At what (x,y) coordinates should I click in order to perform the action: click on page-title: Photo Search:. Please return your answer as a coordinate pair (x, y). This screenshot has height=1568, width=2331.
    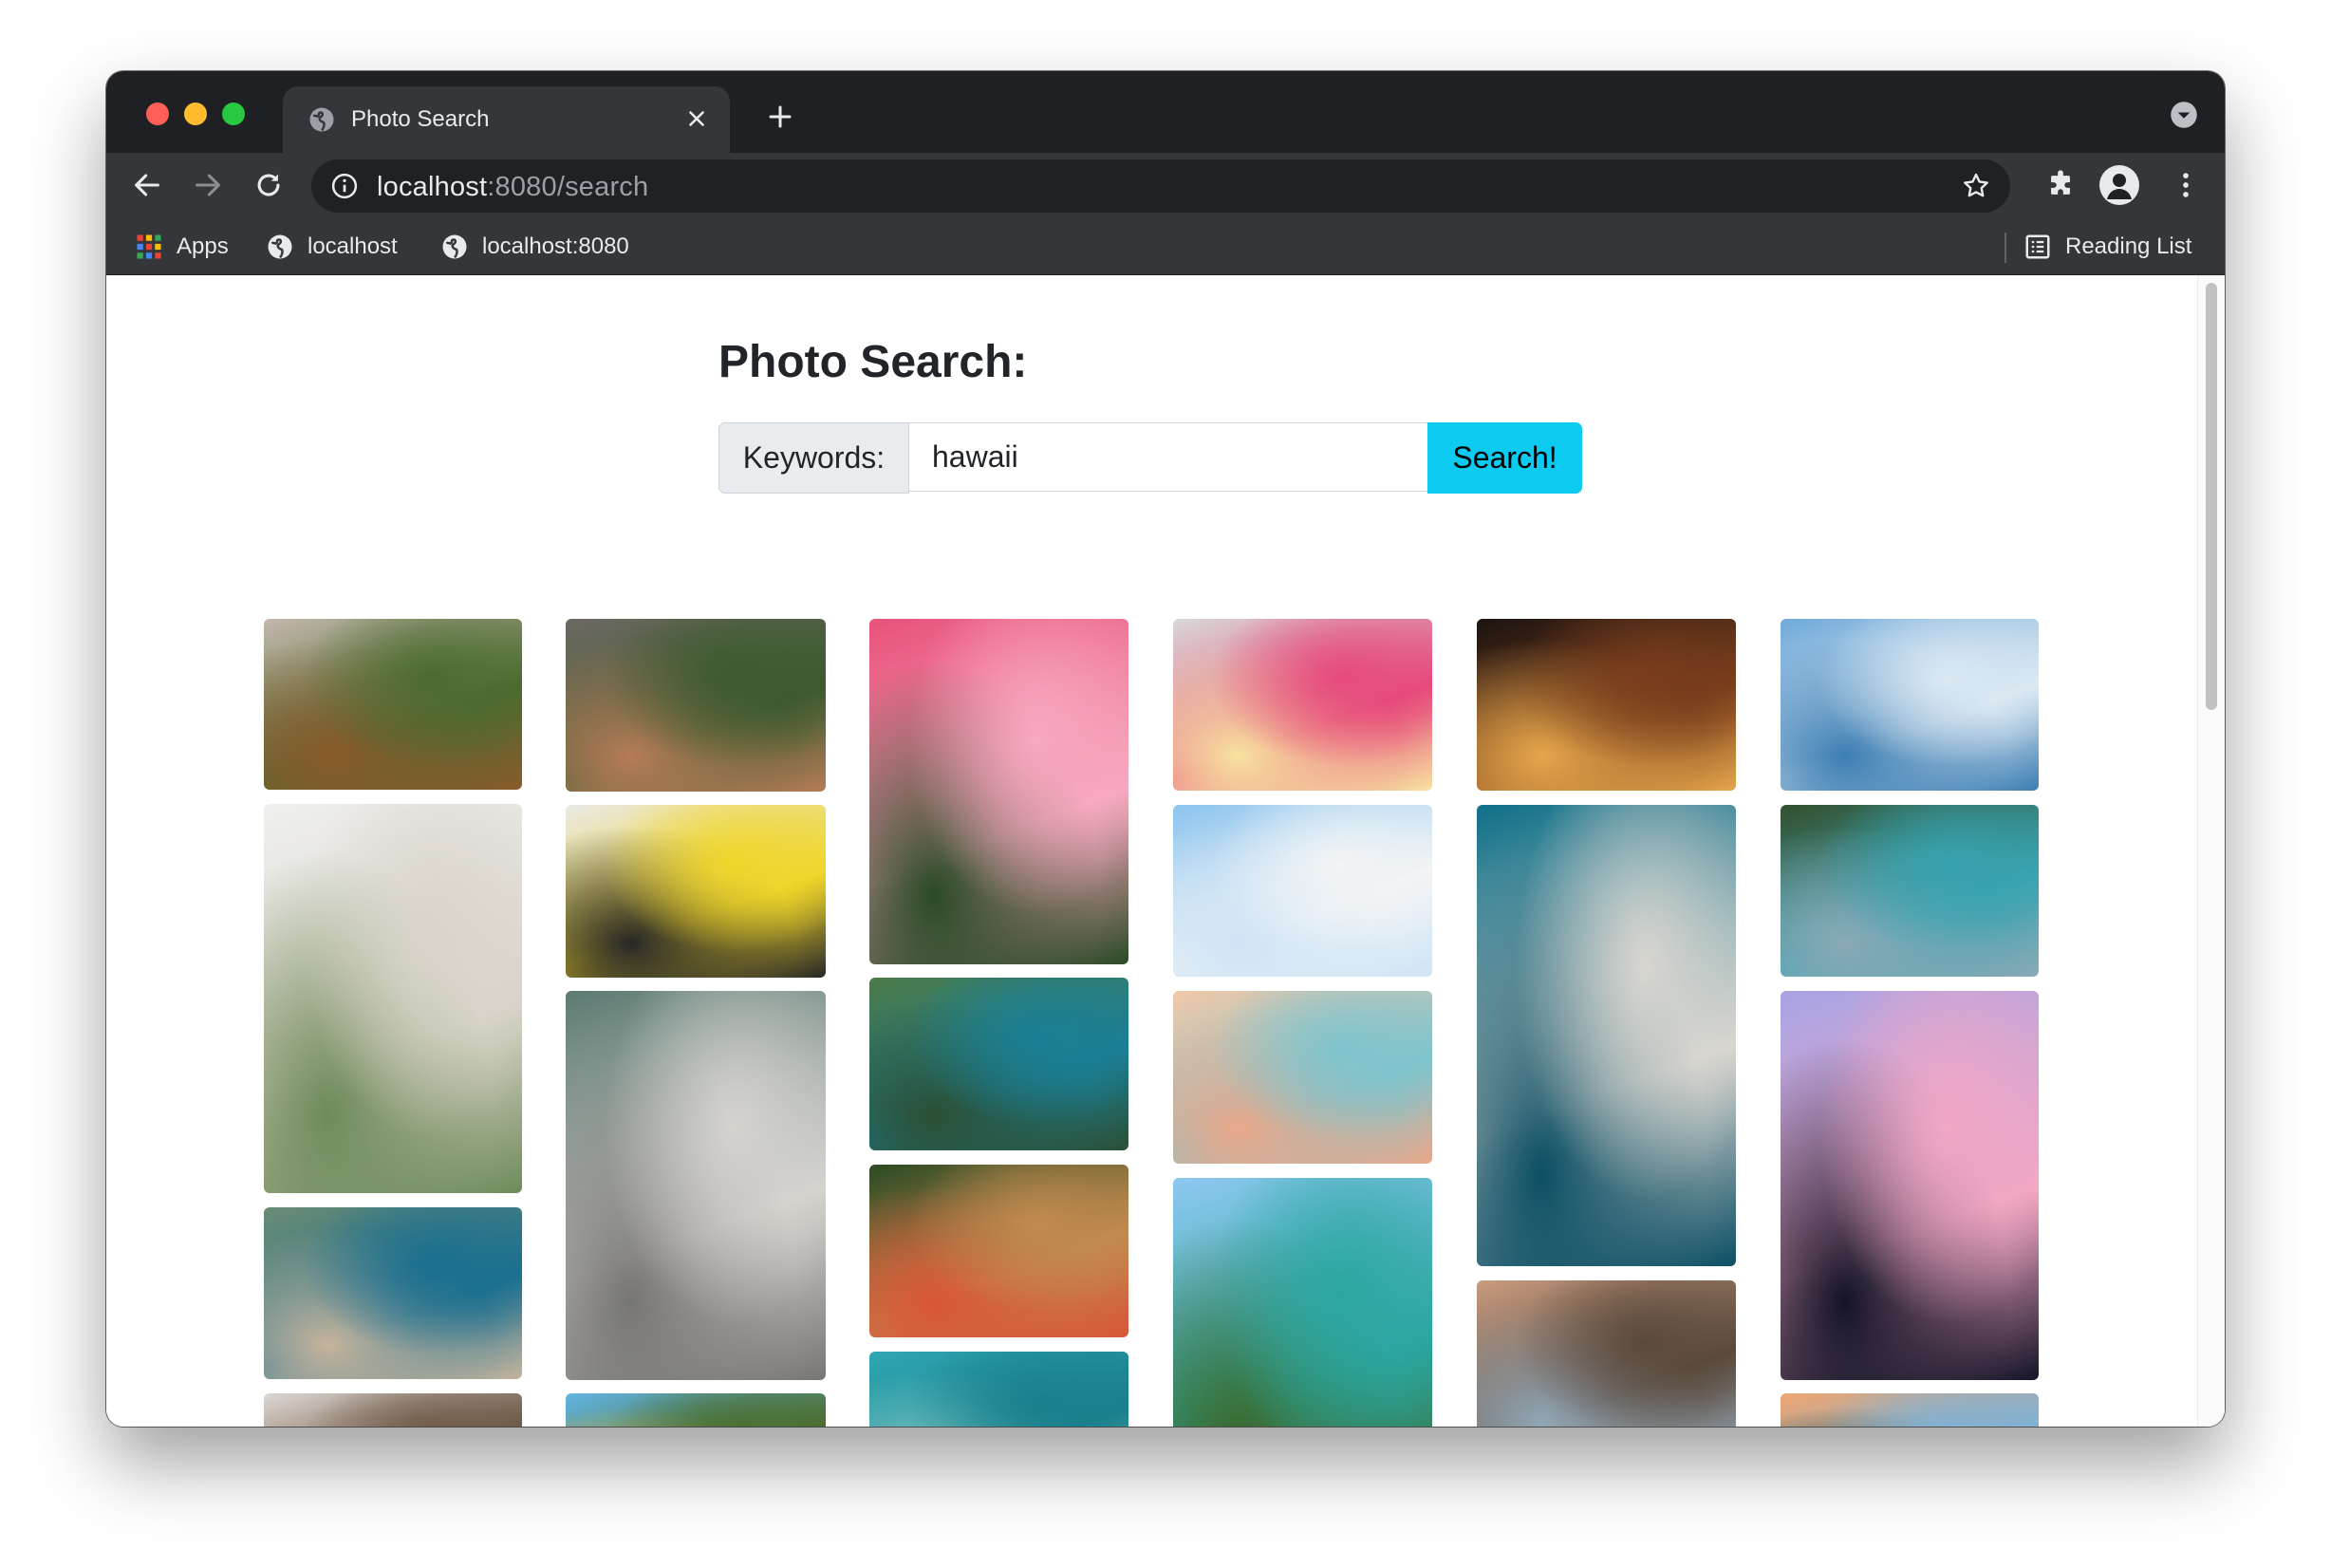
    Looking at the image, I should click on (873, 362).